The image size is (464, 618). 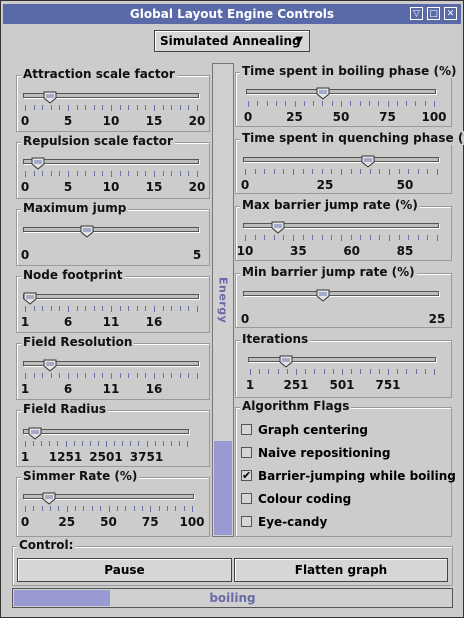 What do you see at coordinates (99, 74) in the screenshot?
I see `attraction-scale-factor-label: Attraction scale factor` at bounding box center [99, 74].